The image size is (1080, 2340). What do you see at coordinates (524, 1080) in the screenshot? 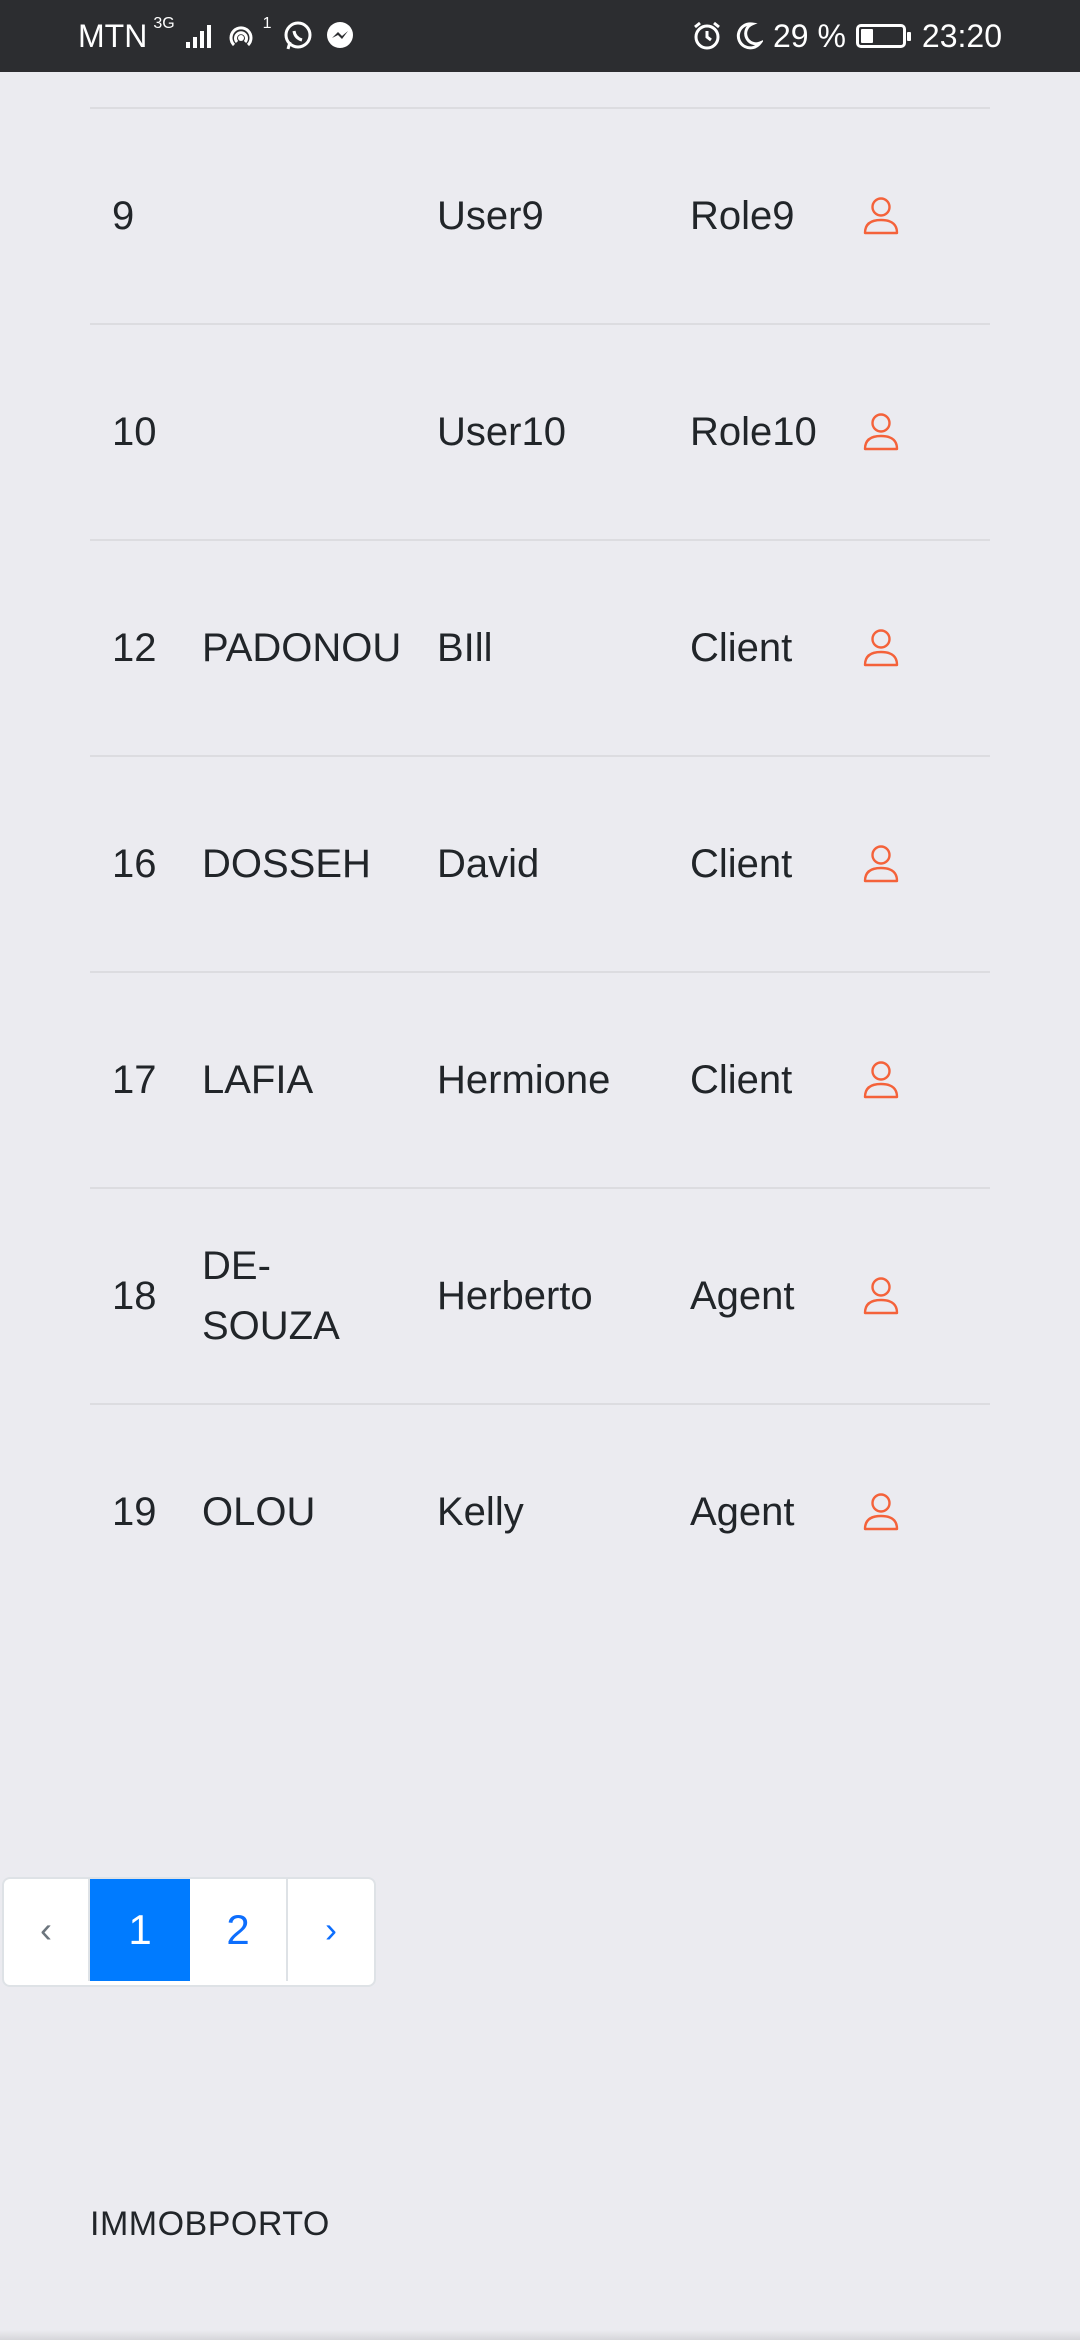
I see `cell-first-name: Hermione` at bounding box center [524, 1080].